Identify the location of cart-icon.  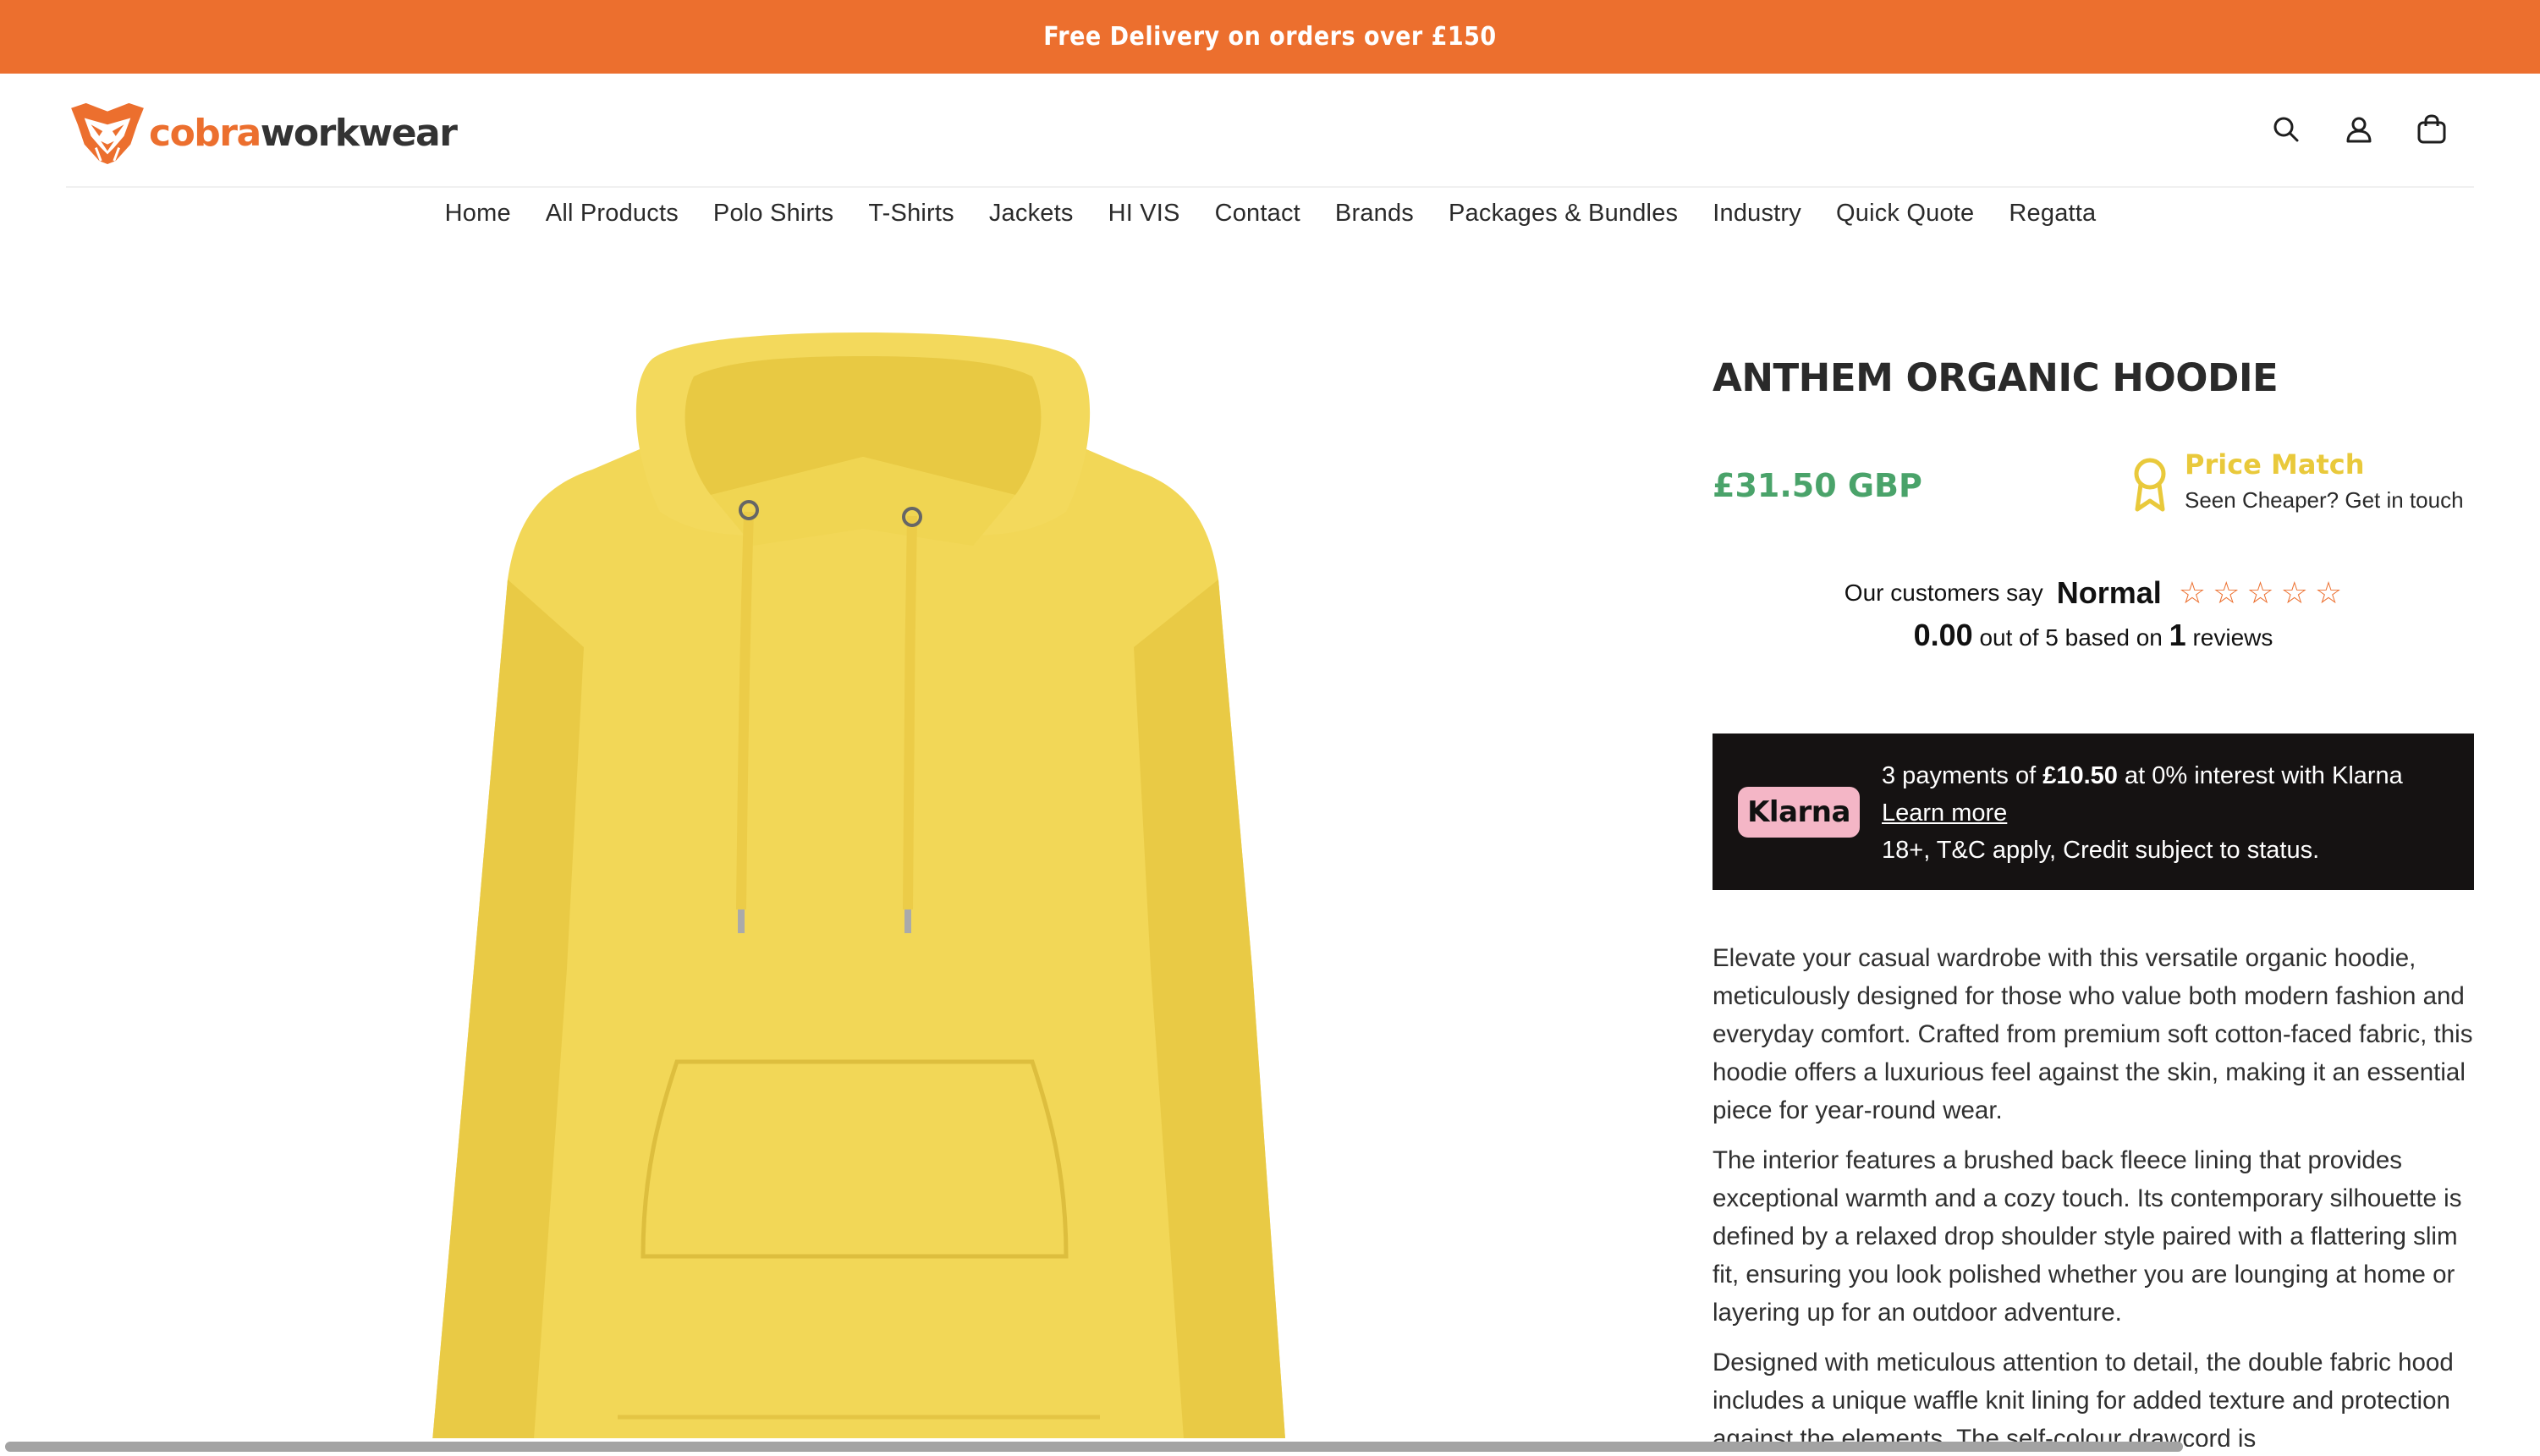
(2432, 129).